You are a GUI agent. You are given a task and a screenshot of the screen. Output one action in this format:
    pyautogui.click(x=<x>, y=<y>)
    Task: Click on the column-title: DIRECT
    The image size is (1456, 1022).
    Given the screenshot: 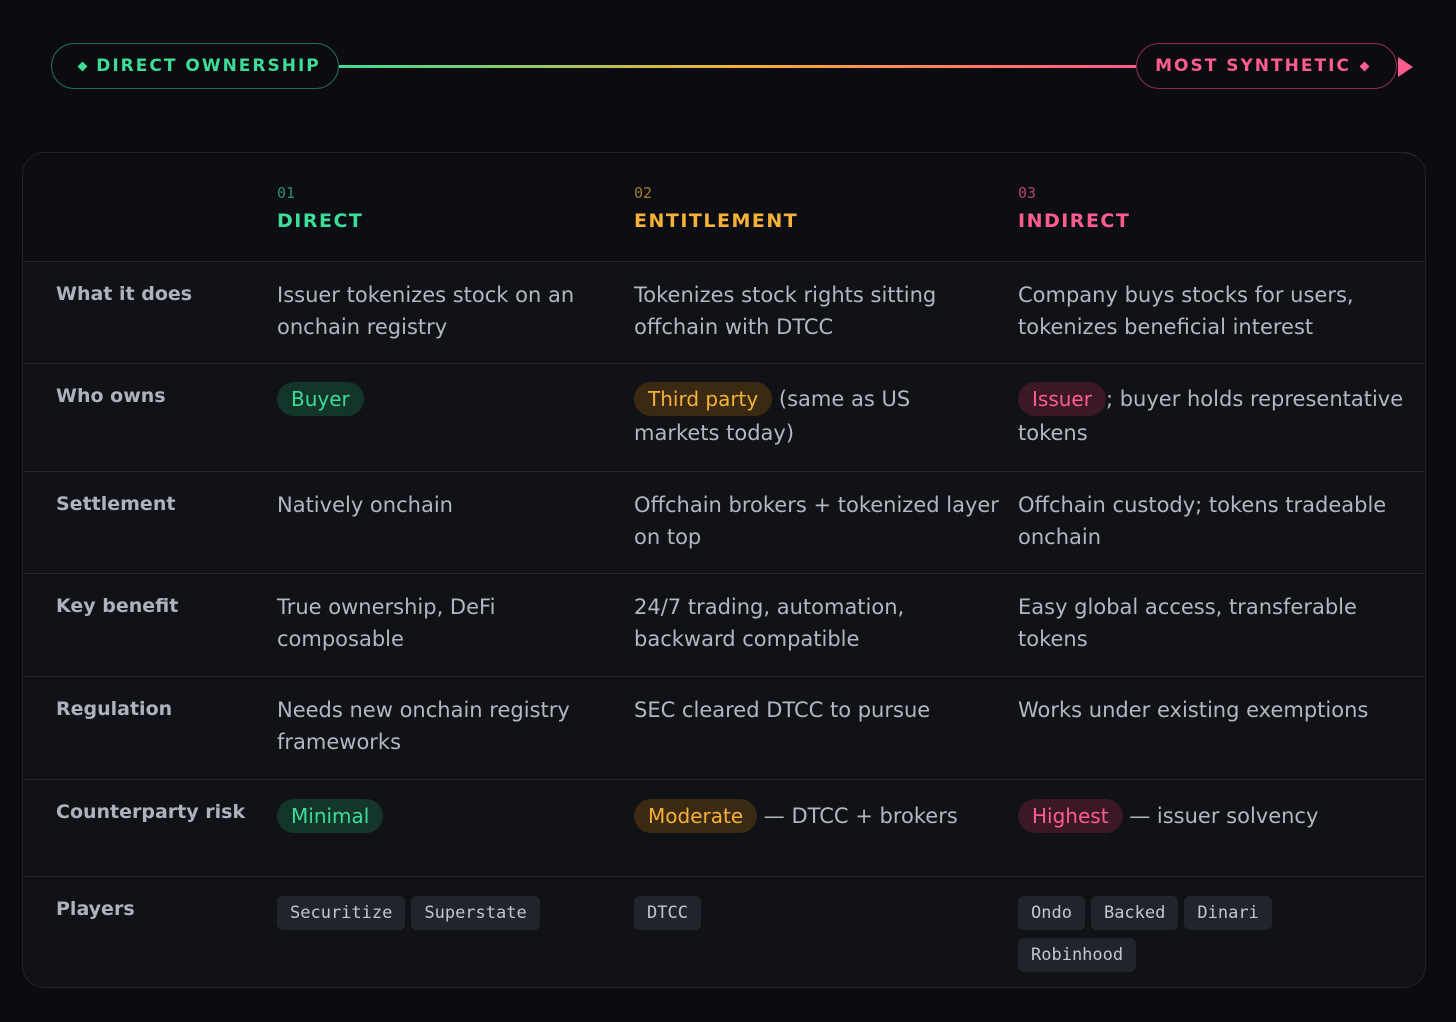 What is the action you would take?
    pyautogui.click(x=320, y=221)
    